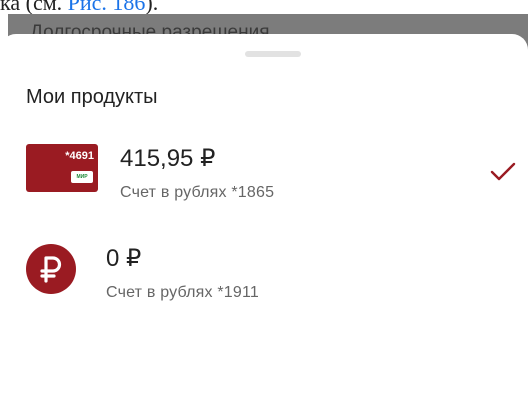 Image resolution: width=528 pixels, height=394 pixels. I want to click on figure-link: Рис. 186, so click(107, 7).